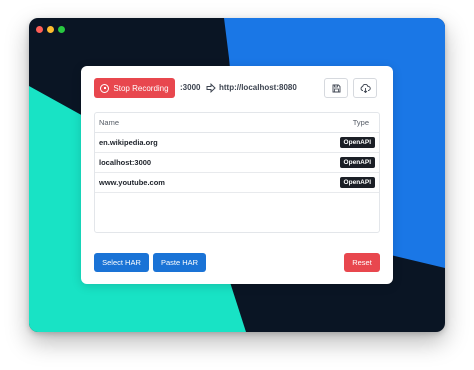 This screenshot has height=370, width=474. I want to click on column-header-type: Type, so click(360, 122).